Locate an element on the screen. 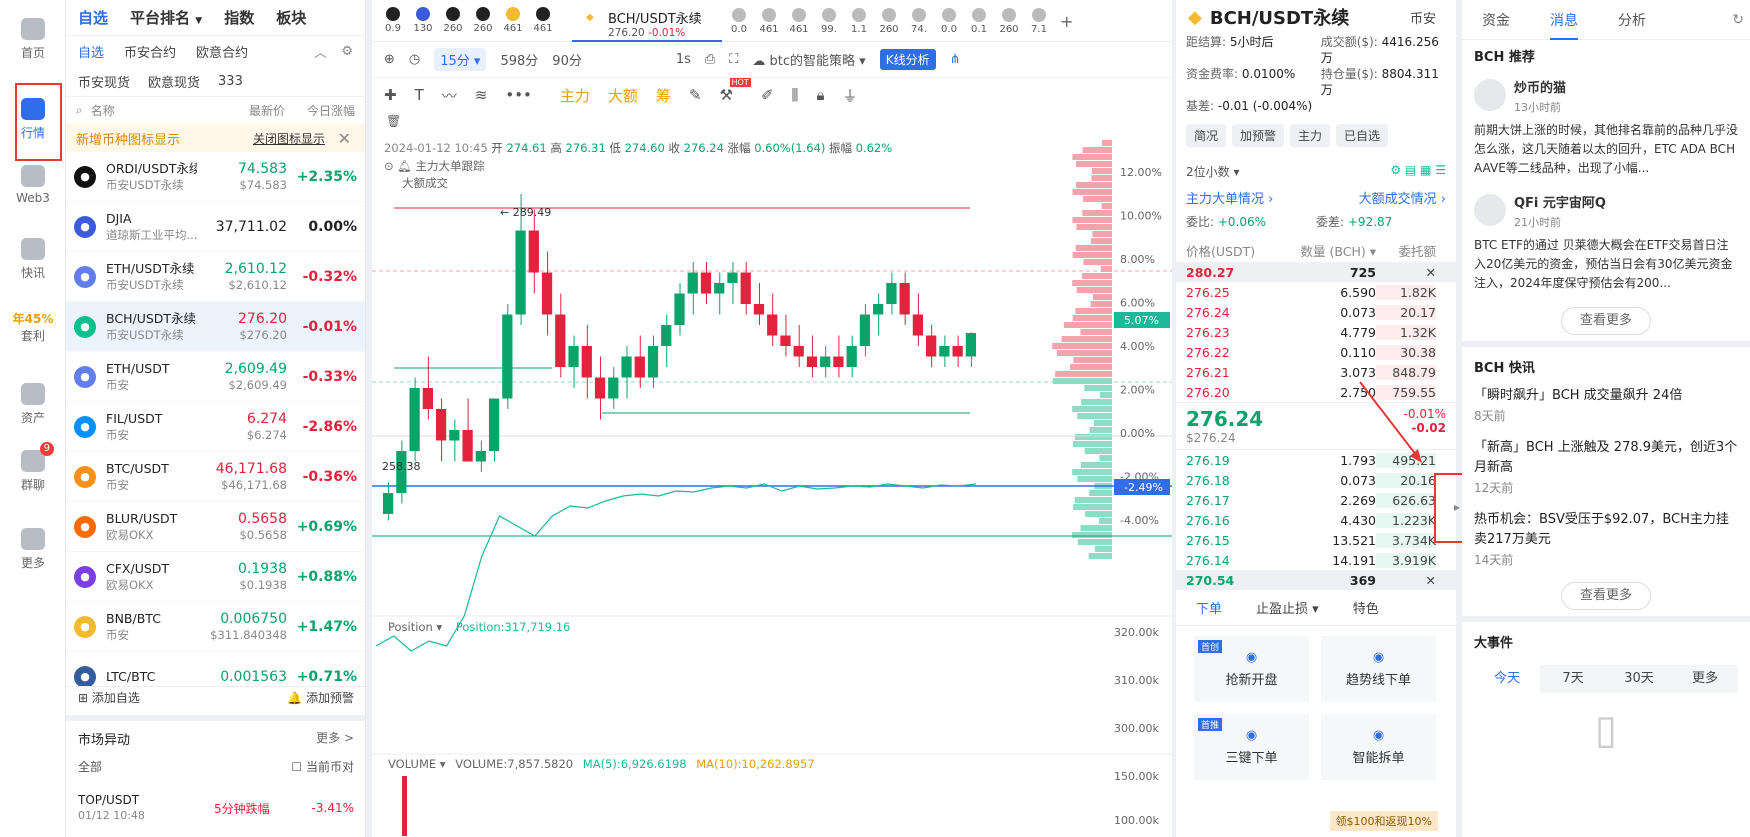 This screenshot has width=1750, height=837. col-name: 名称 is located at coordinates (143, 110).